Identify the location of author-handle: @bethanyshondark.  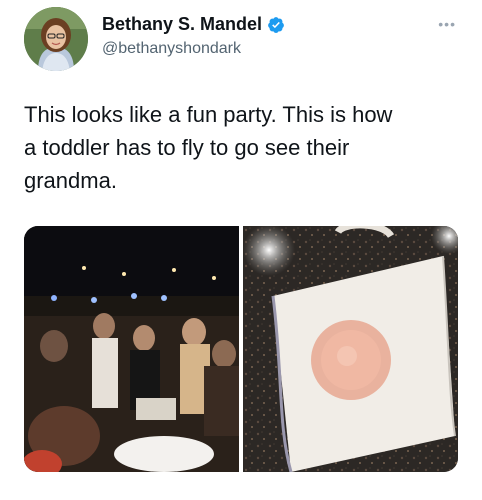
(171, 49).